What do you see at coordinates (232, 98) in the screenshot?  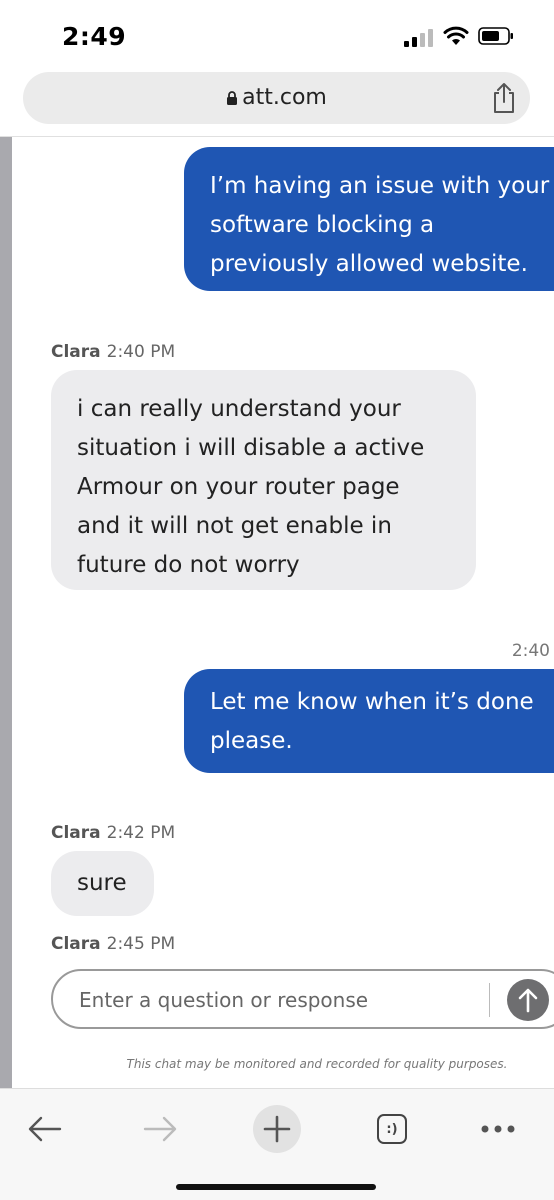 I see `lock-icon` at bounding box center [232, 98].